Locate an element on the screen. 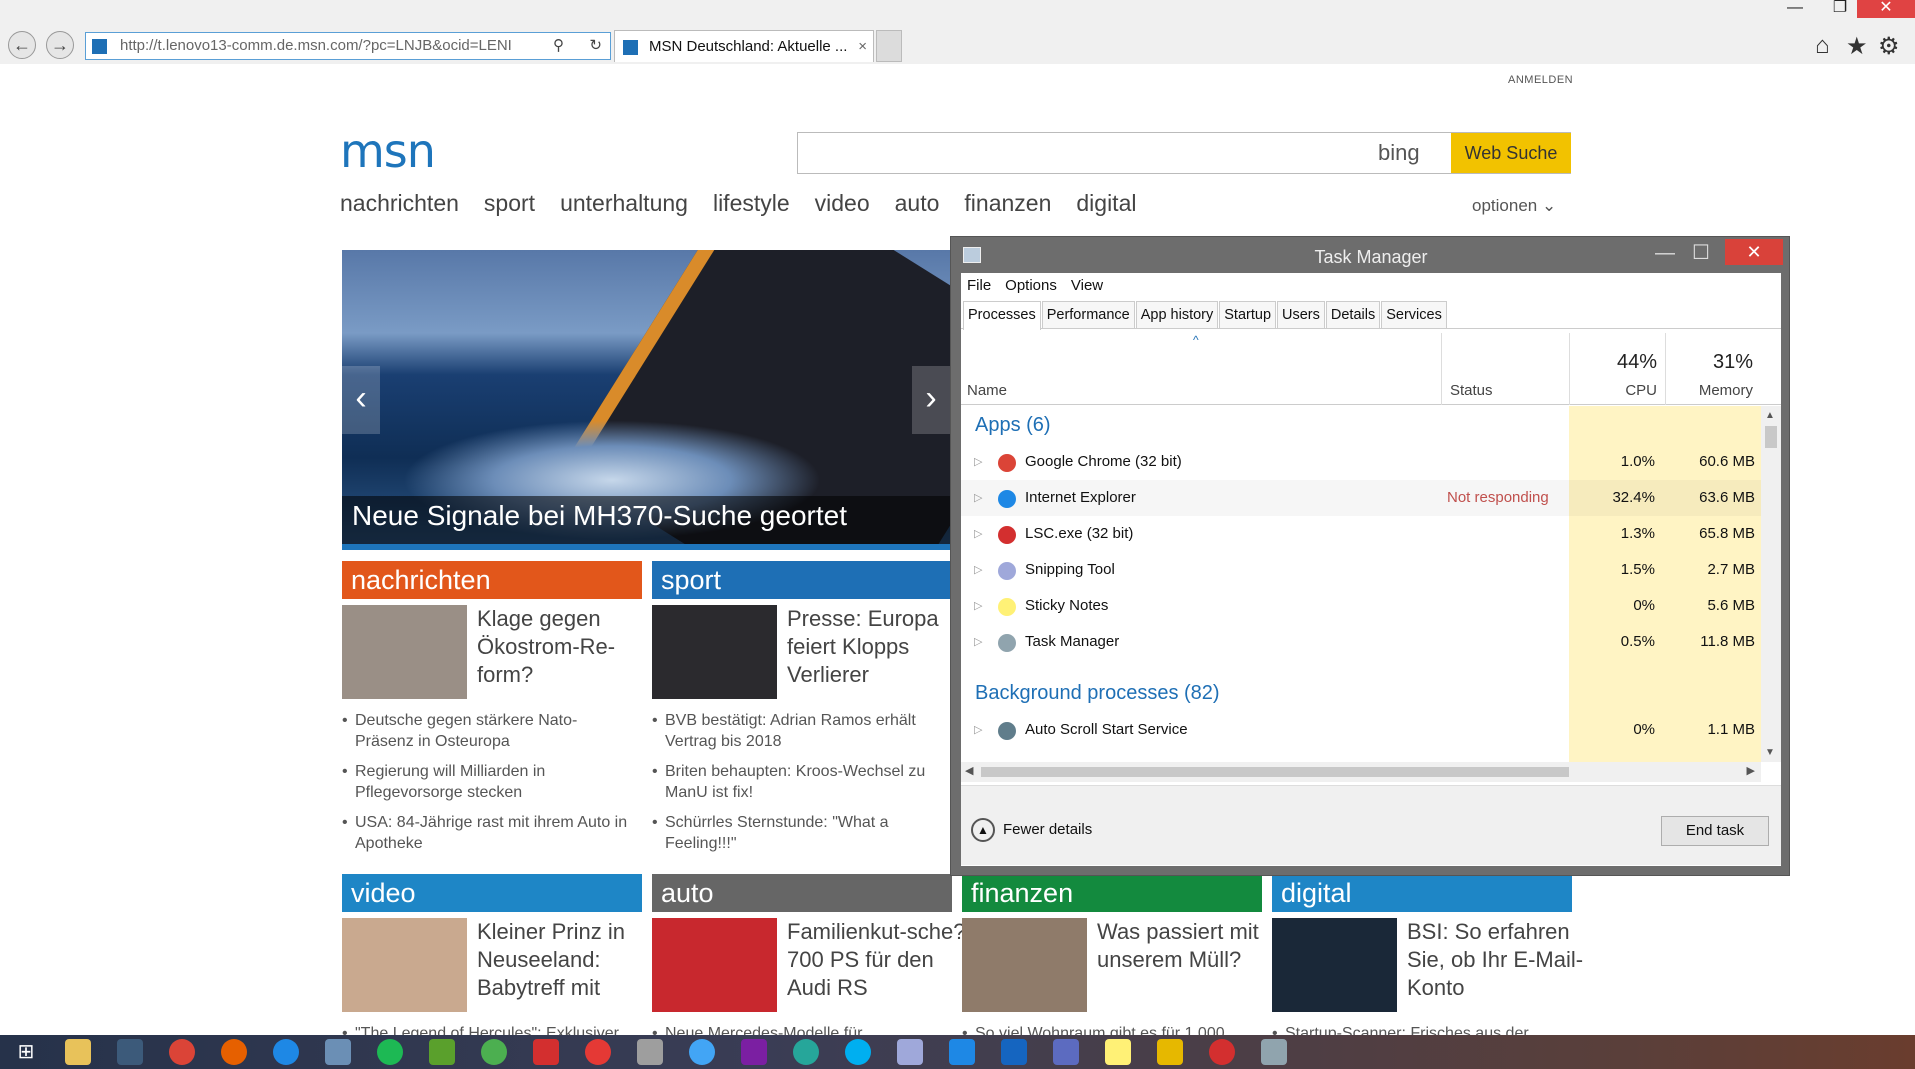 The height and width of the screenshot is (1069, 1915). tm-menu-options: Options is located at coordinates (1031, 286).